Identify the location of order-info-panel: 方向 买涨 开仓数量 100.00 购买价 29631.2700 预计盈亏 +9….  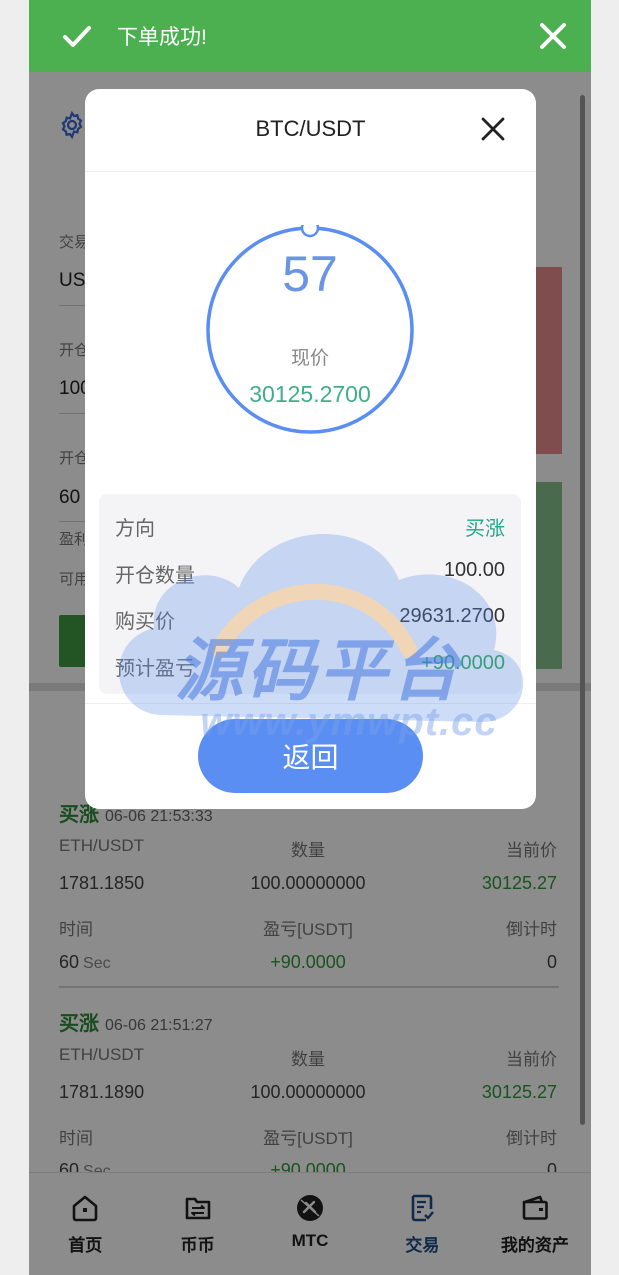
(310, 594).